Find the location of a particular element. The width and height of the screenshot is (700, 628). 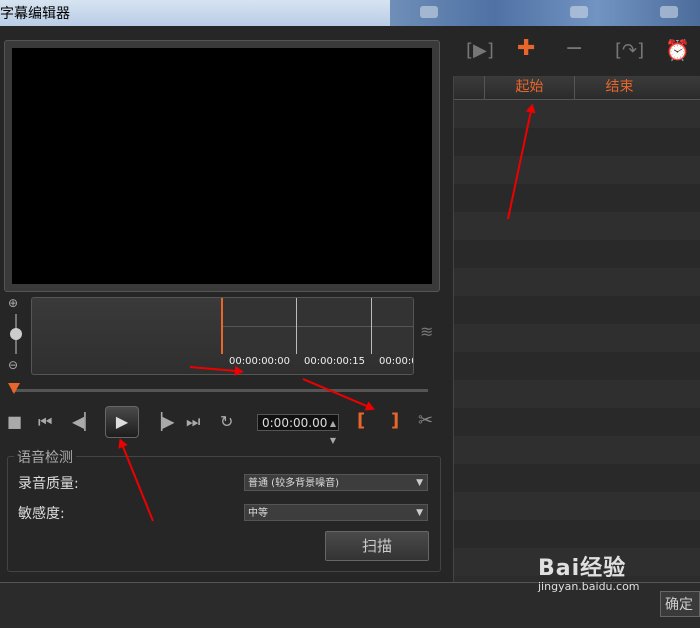

scissors-icon: ✂ is located at coordinates (425, 420).